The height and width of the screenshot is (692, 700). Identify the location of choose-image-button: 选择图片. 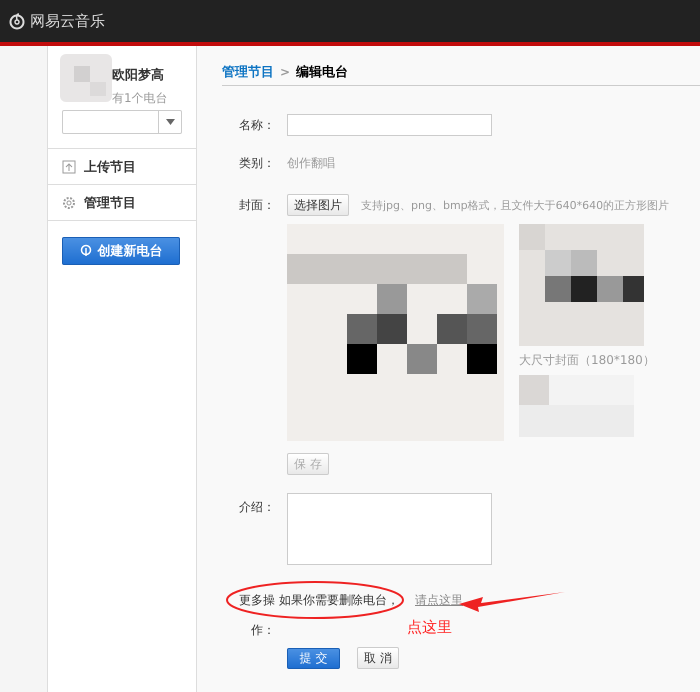
(318, 205).